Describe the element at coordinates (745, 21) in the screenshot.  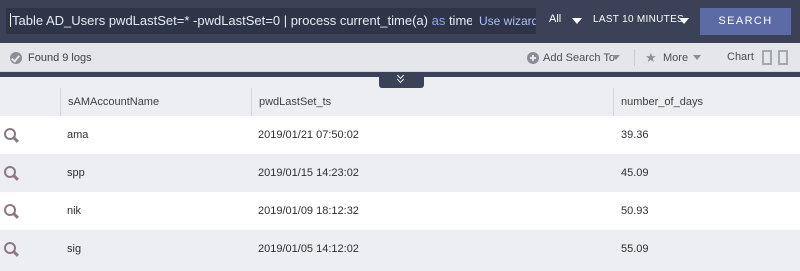
I see `search-button: SEARCH` at that location.